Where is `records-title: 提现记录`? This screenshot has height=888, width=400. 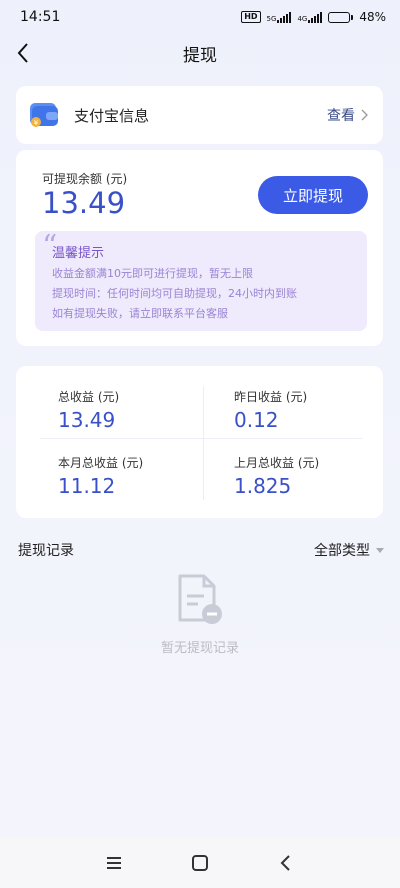 records-title: 提现记录 is located at coordinates (46, 551).